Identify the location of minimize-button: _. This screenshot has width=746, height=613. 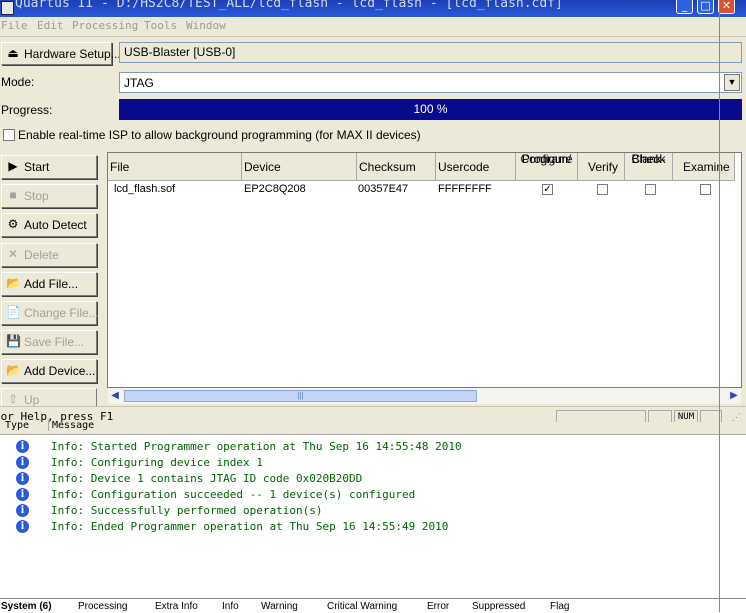
(684, 7).